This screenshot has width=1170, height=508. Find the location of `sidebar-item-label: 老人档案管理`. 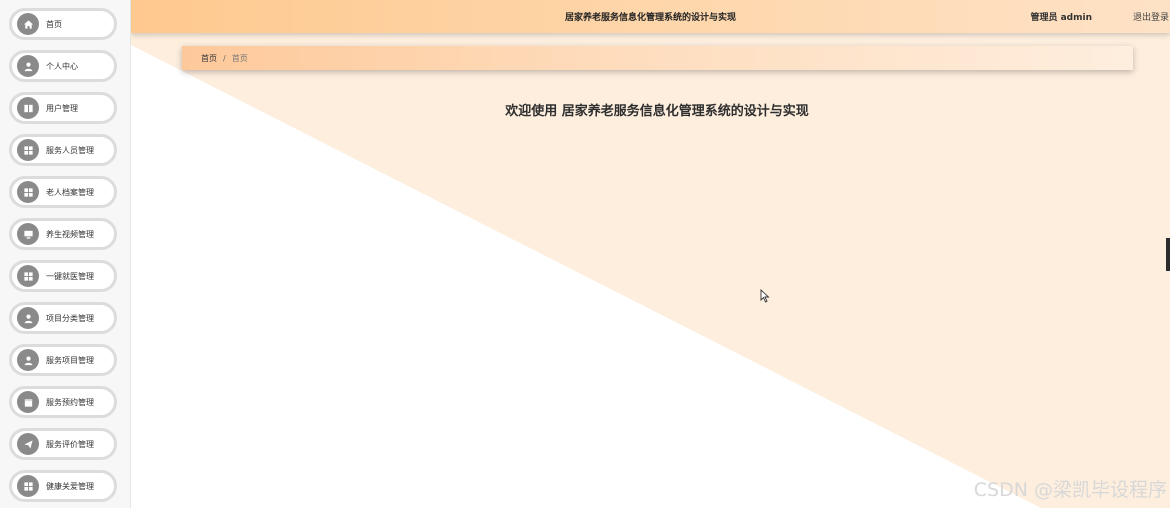

sidebar-item-label: 老人档案管理 is located at coordinates (70, 192).